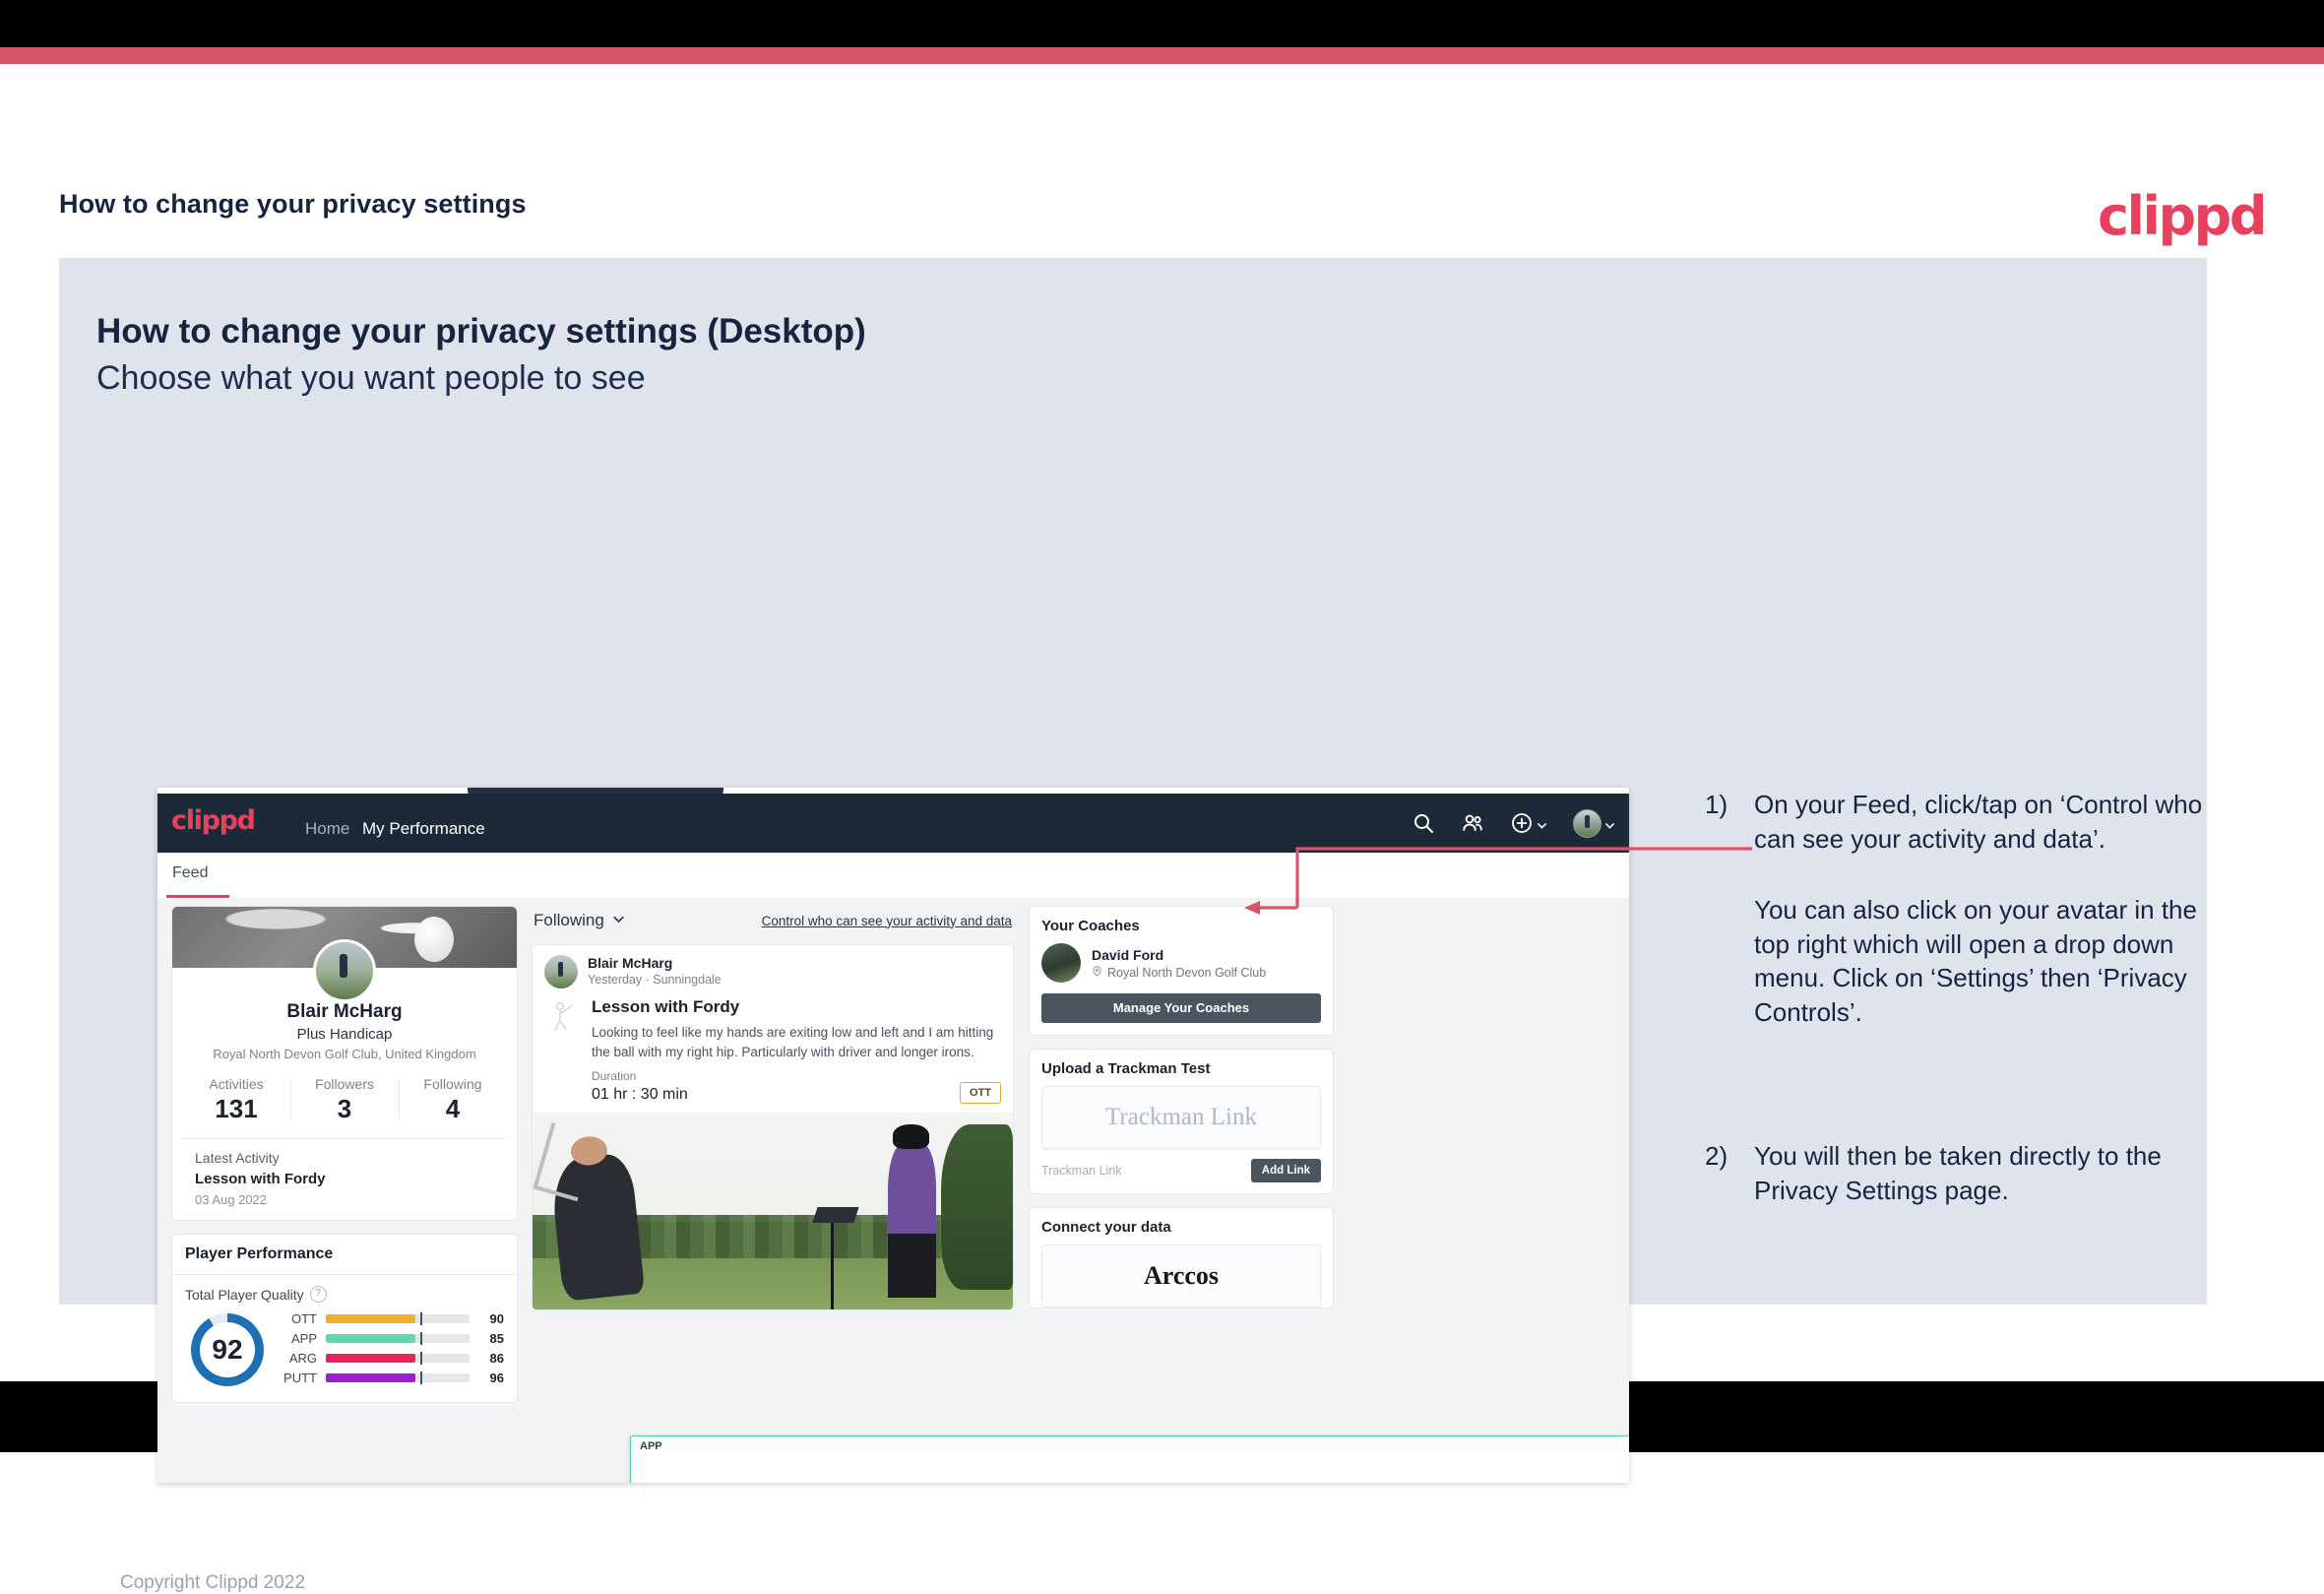 The height and width of the screenshot is (1594, 2324). Describe the element at coordinates (1106, 1227) in the screenshot. I see `connect-data-title: Connect your data` at that location.